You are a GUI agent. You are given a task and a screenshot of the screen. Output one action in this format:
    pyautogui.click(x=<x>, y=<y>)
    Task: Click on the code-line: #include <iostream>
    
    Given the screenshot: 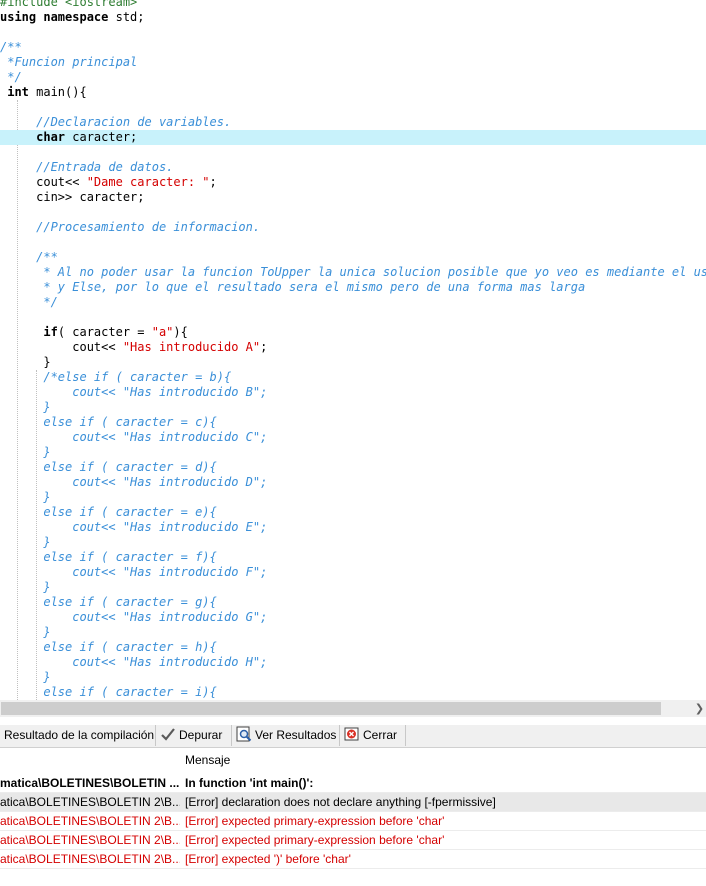 What is the action you would take?
    pyautogui.click(x=353, y=5)
    